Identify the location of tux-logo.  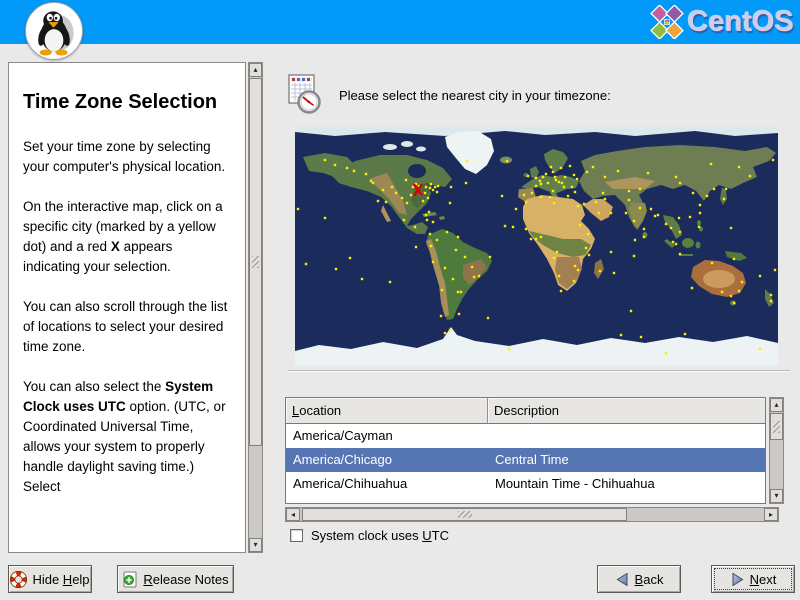
(54, 31).